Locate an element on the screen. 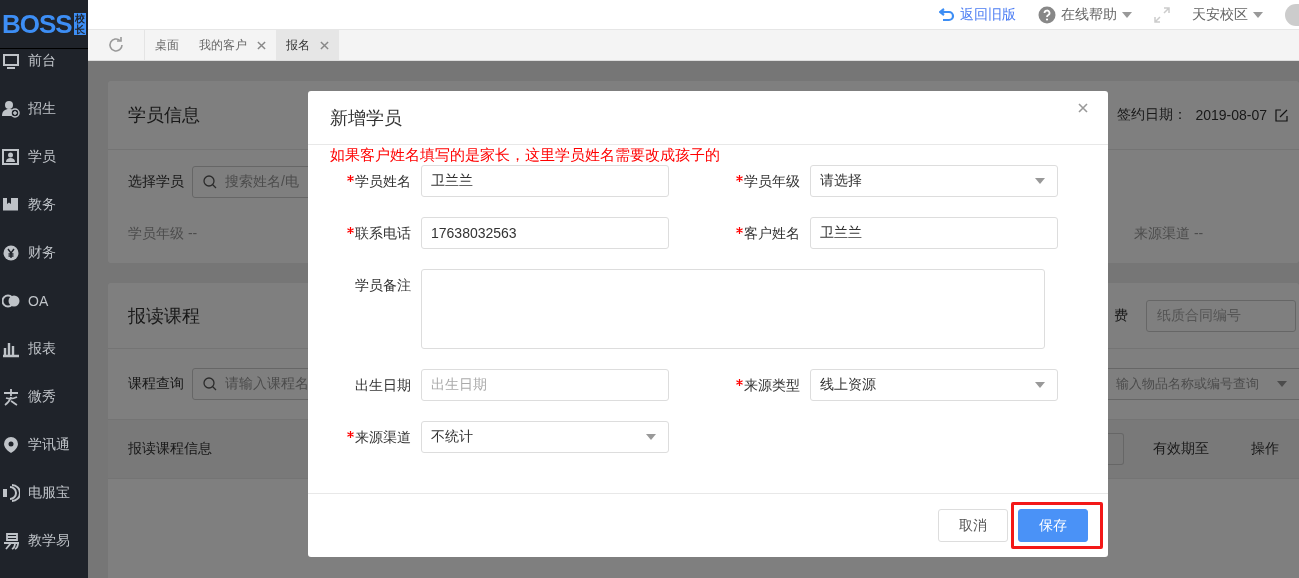  sign-date: 2019-08-07 is located at coordinates (1231, 115).